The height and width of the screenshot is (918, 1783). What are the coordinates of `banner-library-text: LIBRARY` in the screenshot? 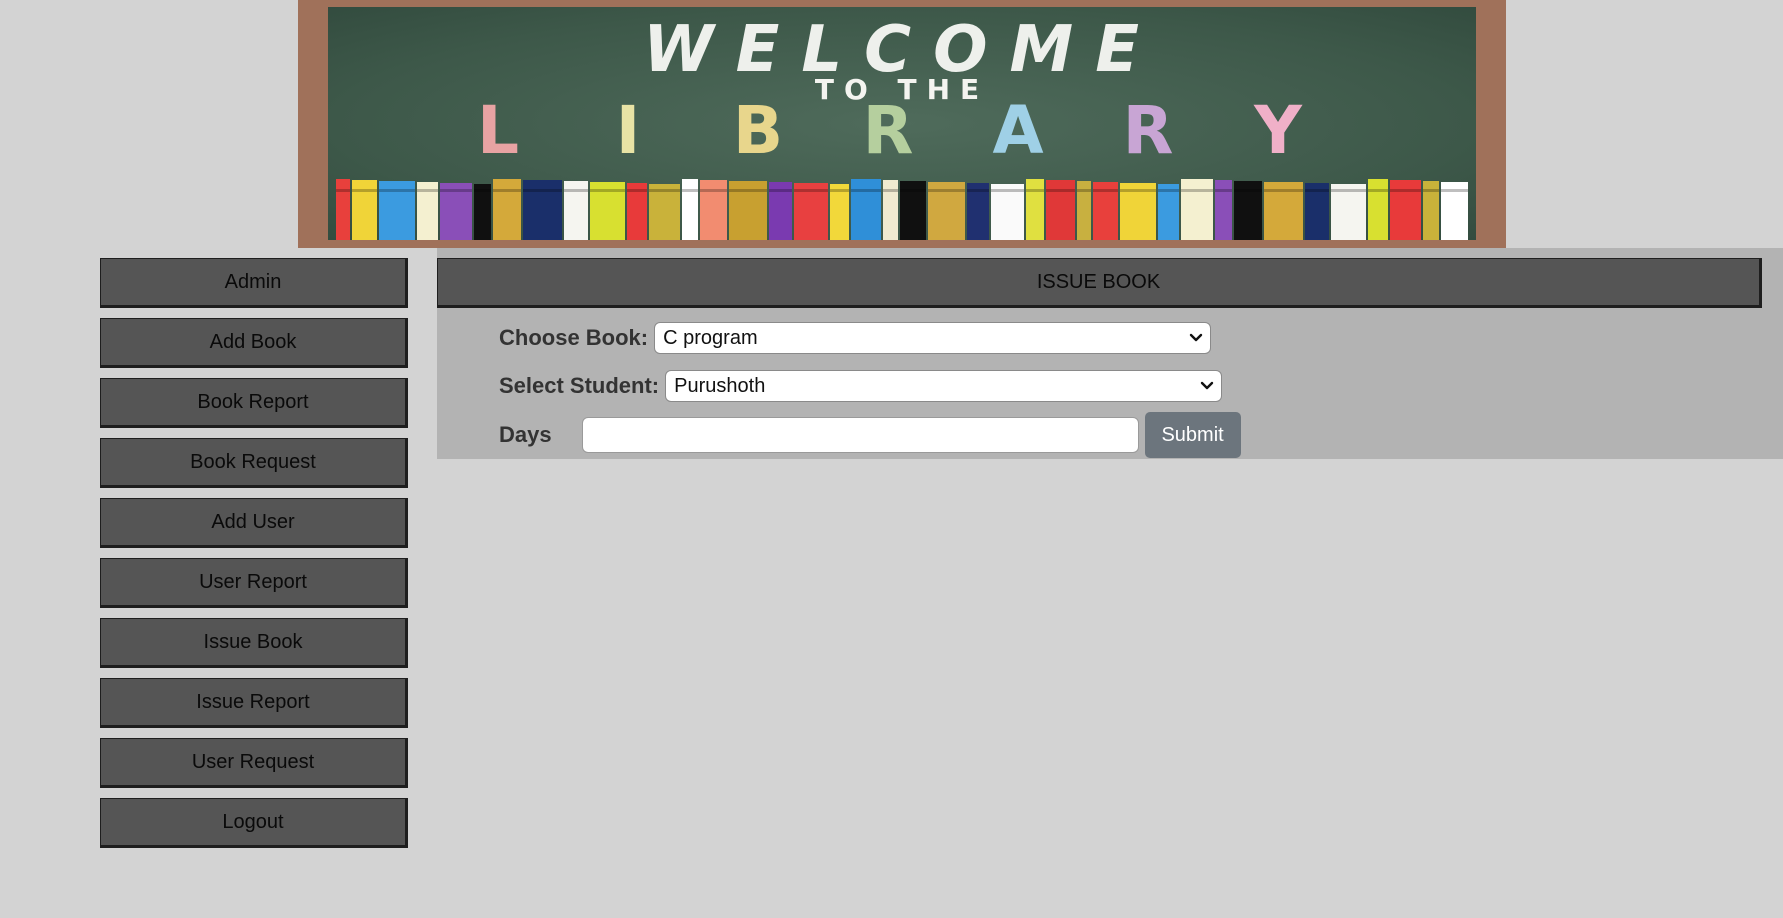 It's located at (890, 130).